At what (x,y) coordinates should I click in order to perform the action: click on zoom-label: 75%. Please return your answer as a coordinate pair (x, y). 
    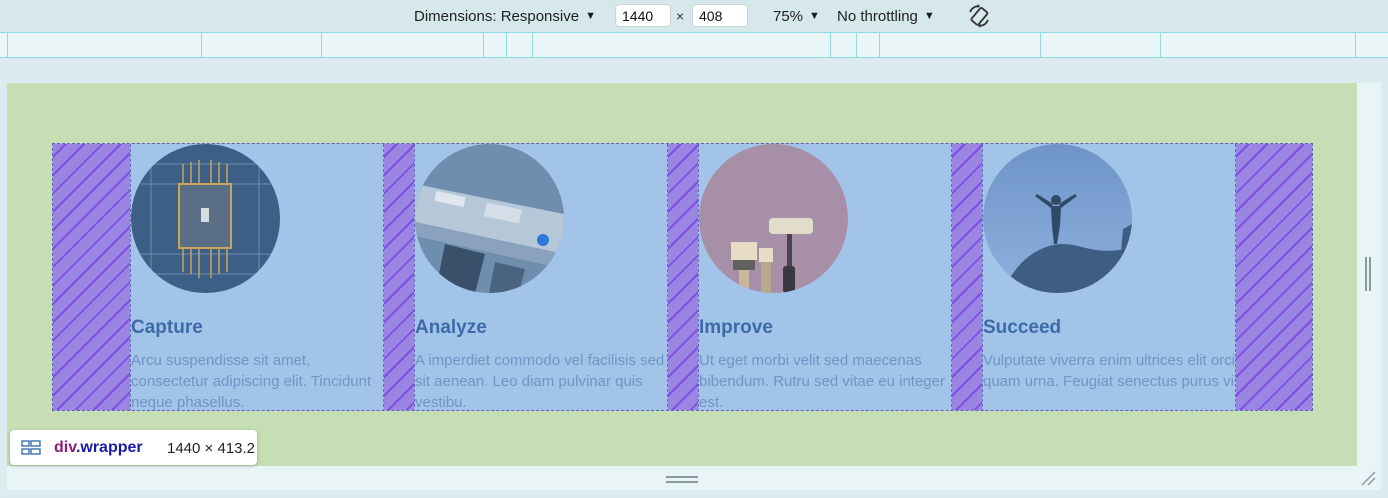
    Looking at the image, I should click on (788, 16).